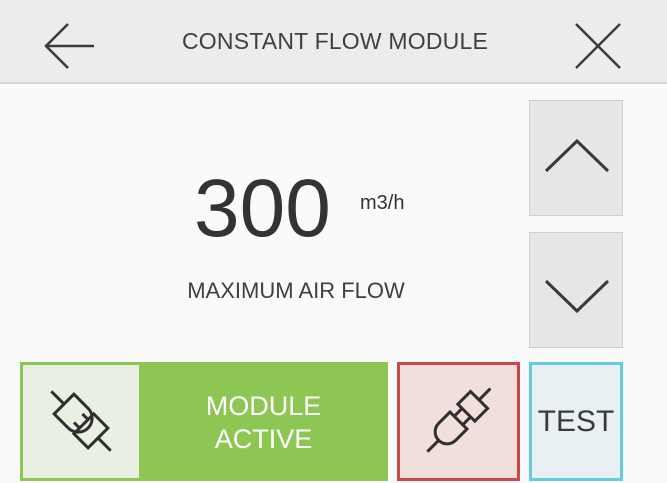 The image size is (667, 483). I want to click on flow-value: 300, so click(262, 208).